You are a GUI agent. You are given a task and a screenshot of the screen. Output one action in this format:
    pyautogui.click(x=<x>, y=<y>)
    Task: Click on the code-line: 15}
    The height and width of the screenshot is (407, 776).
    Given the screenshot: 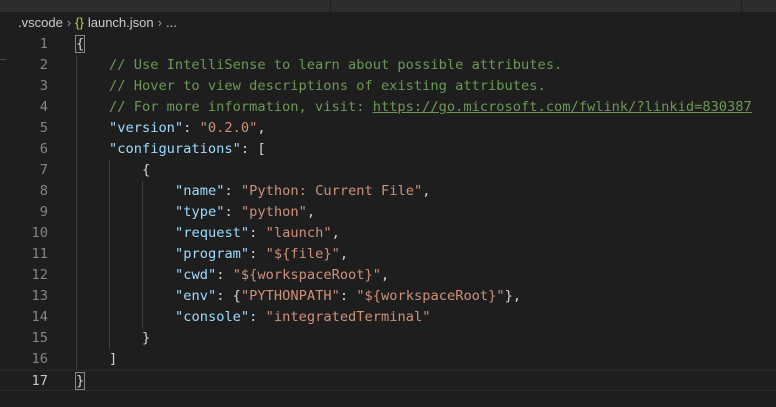 What is the action you would take?
    pyautogui.click(x=388, y=338)
    